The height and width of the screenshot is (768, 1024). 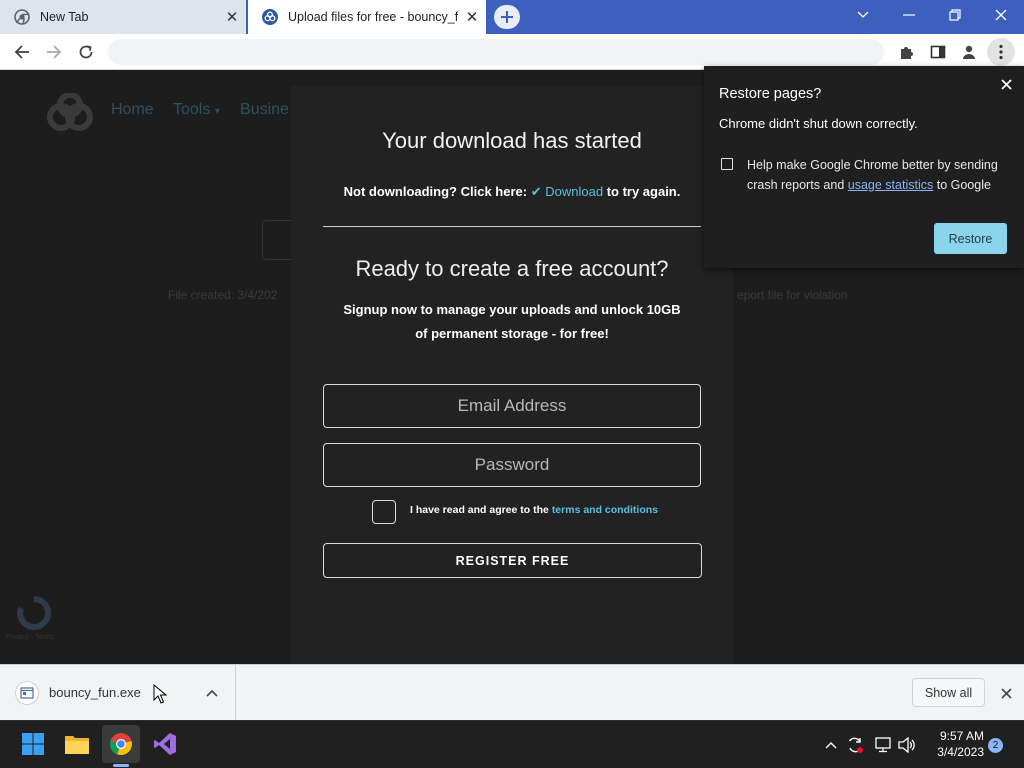 I want to click on account-heading: Ready to create a free account?, so click(x=512, y=268).